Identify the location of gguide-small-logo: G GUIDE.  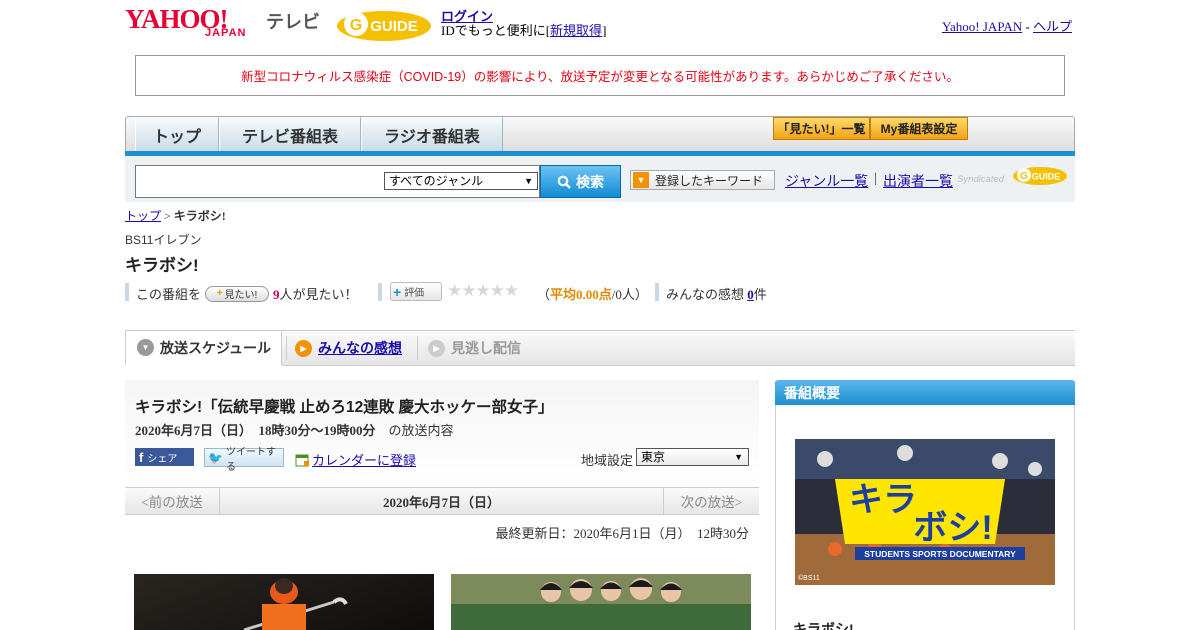
(1040, 176).